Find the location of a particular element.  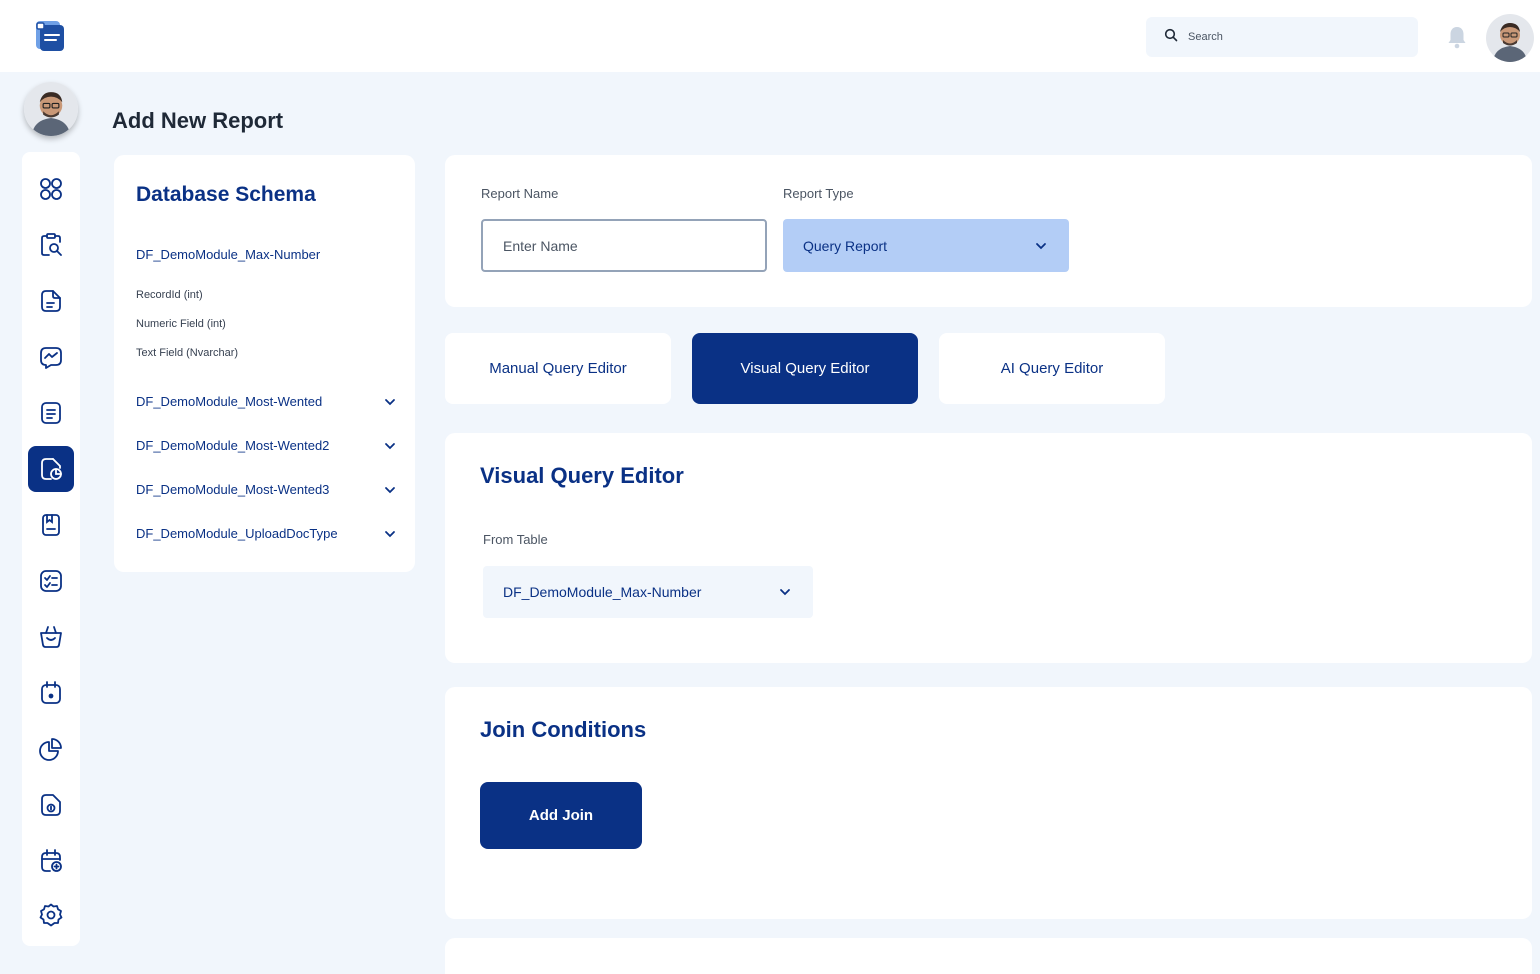

grid-icon is located at coordinates (51, 189).